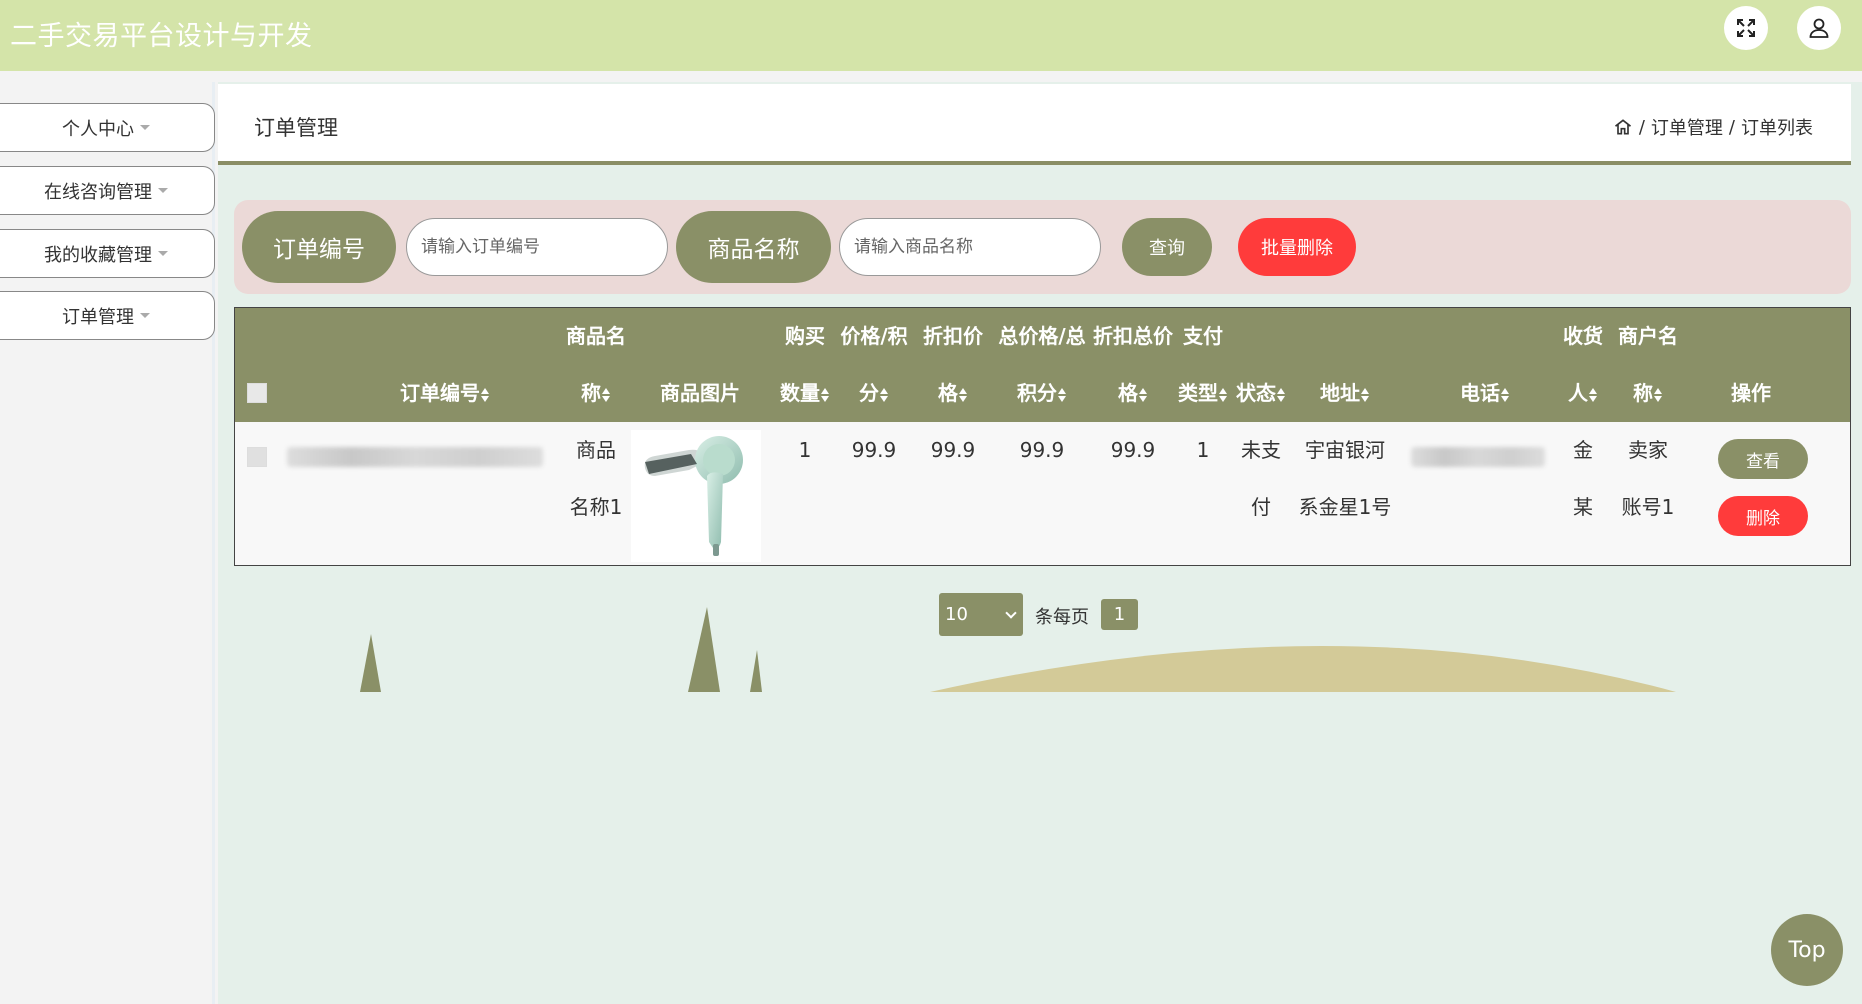 This screenshot has height=1004, width=1862. What do you see at coordinates (1042, 336) in the screenshot?
I see `header-total: 总价格/总` at bounding box center [1042, 336].